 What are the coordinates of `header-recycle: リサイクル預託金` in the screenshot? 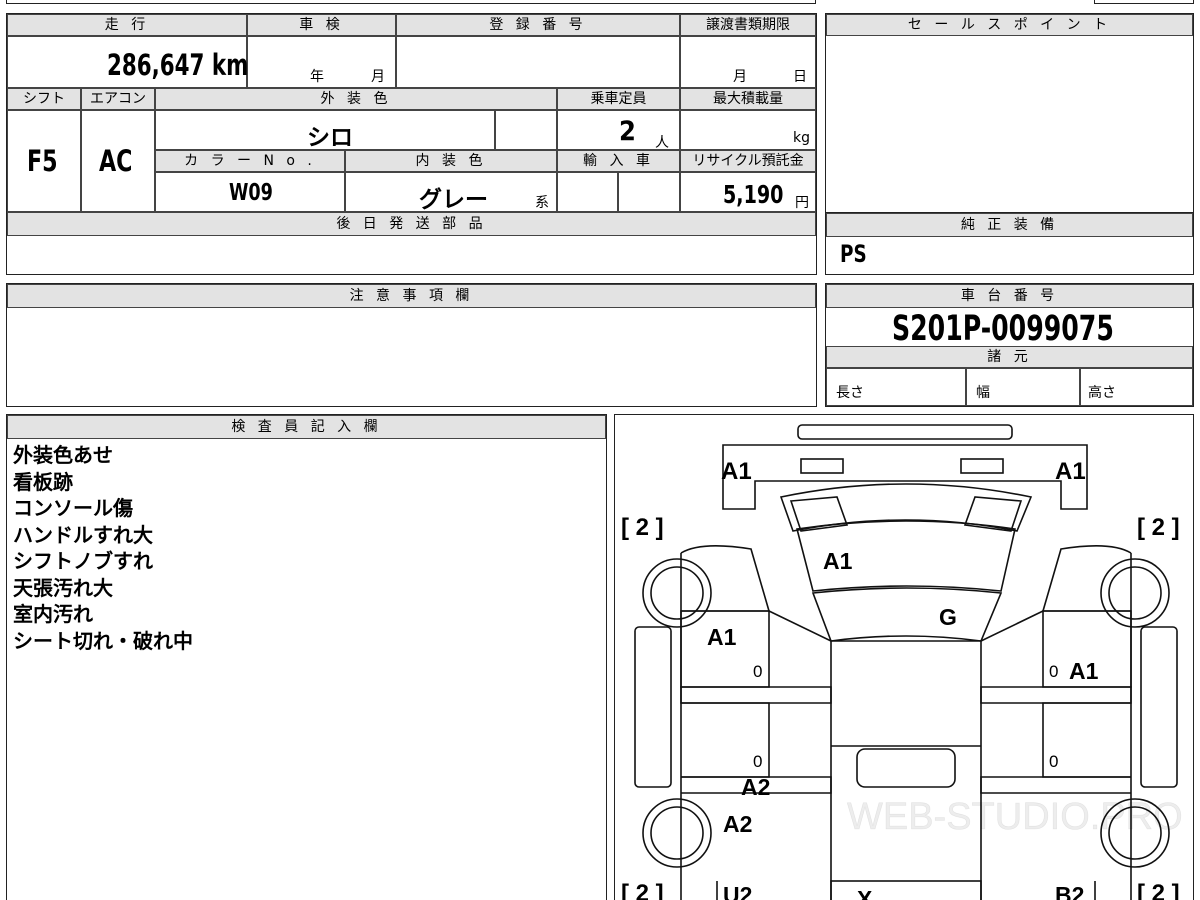 It's located at (748, 161).